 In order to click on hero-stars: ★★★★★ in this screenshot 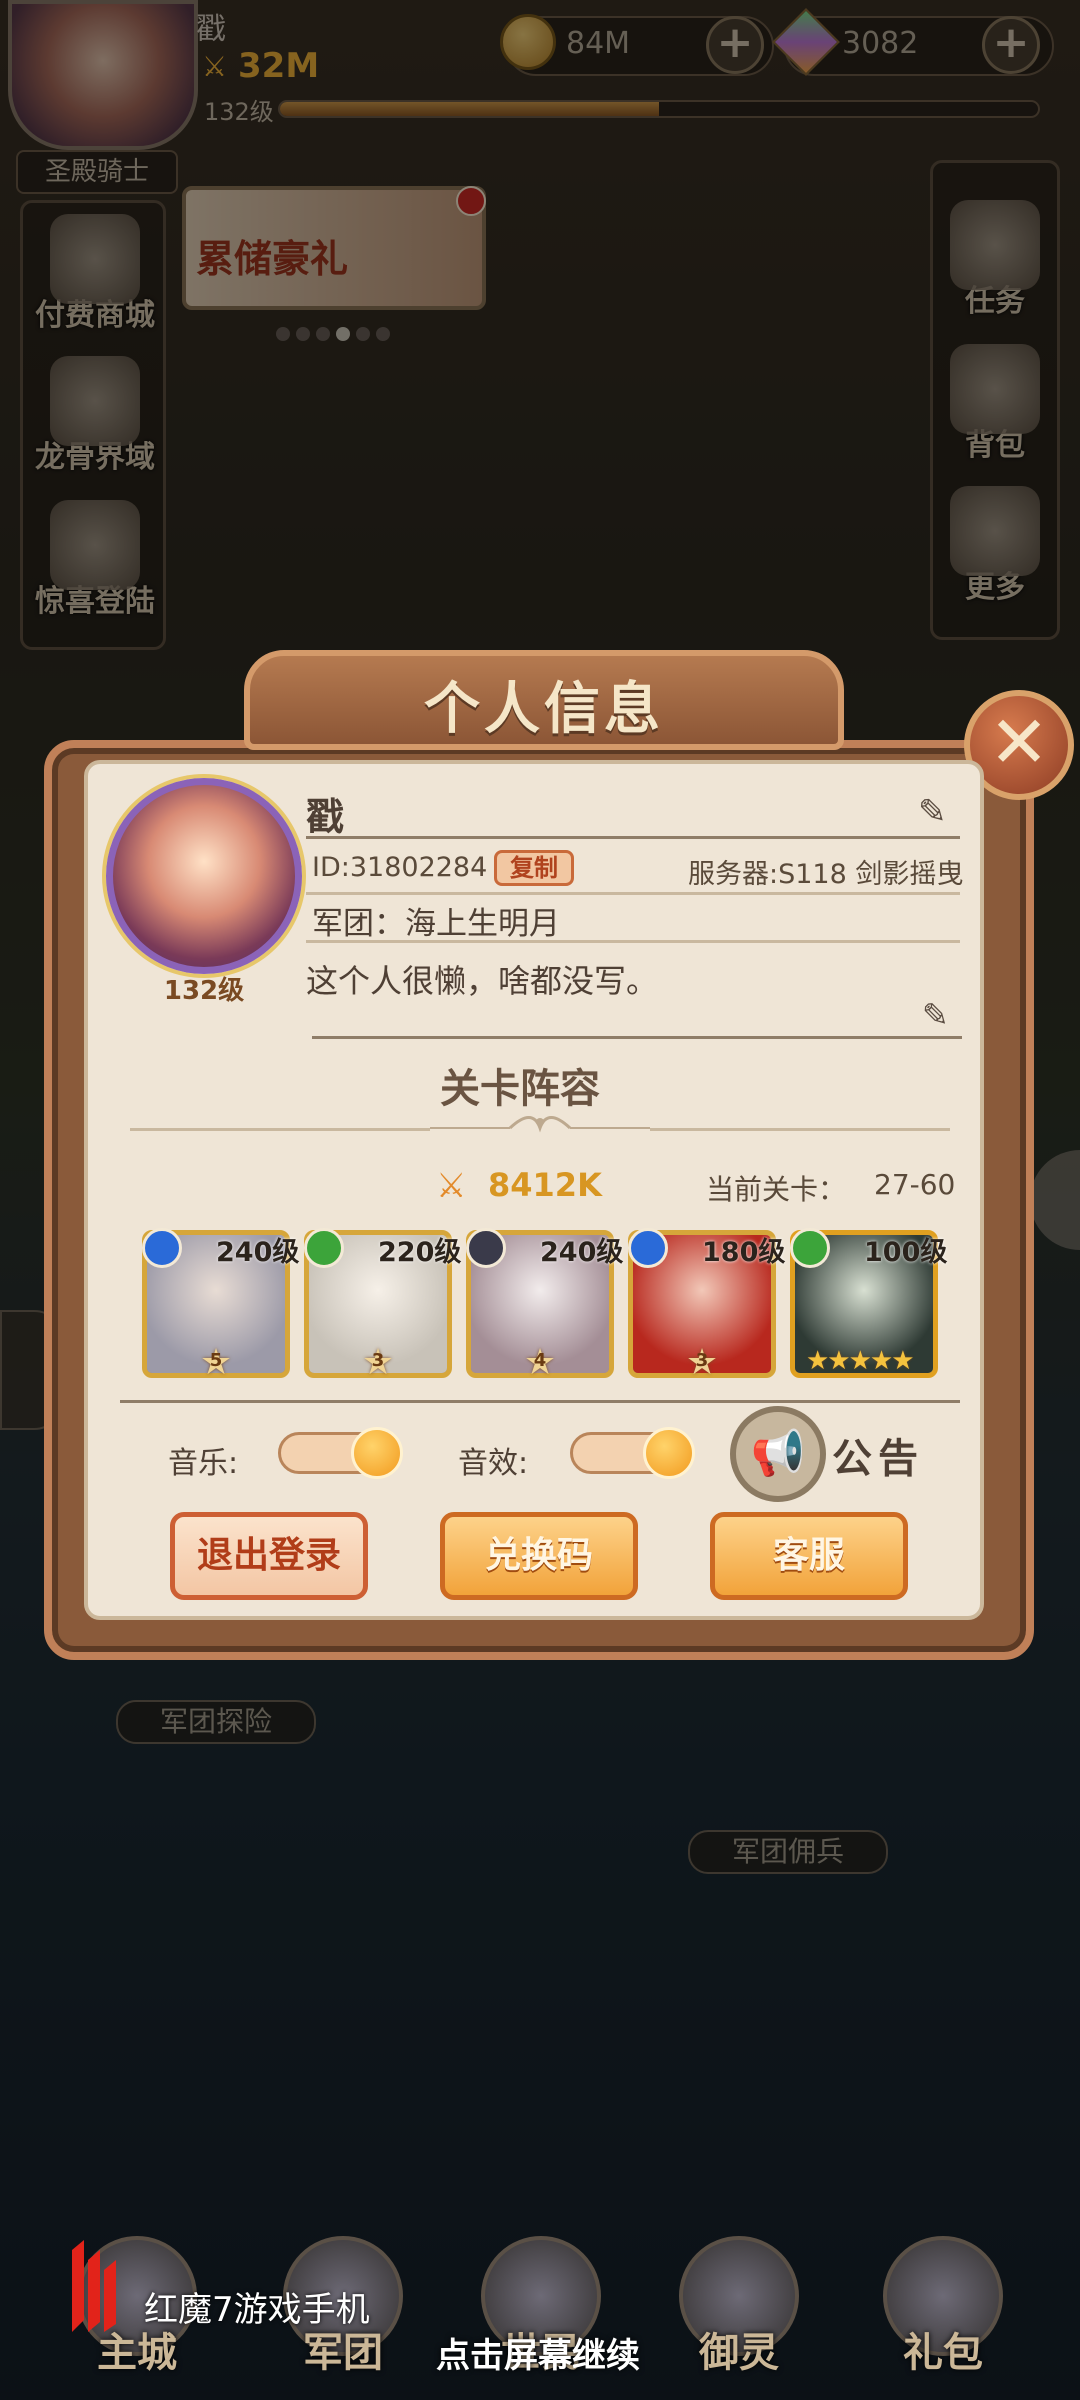, I will do `click(860, 1361)`.